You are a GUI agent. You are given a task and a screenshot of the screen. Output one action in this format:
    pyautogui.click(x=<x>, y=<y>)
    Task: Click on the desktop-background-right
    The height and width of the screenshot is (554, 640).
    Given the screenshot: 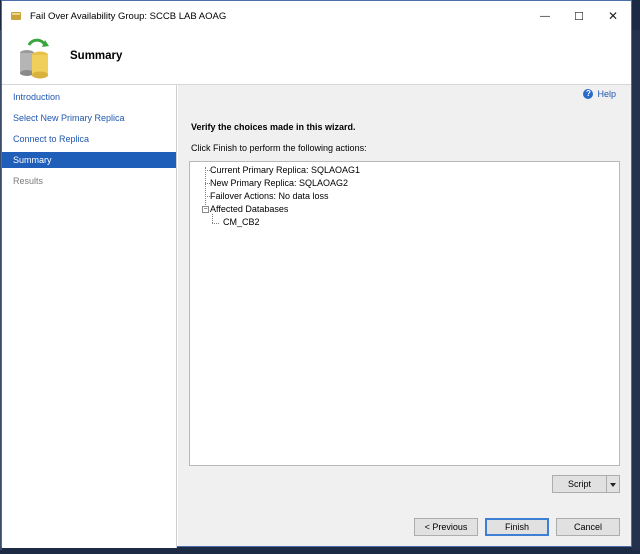 What is the action you would take?
    pyautogui.click(x=636, y=290)
    